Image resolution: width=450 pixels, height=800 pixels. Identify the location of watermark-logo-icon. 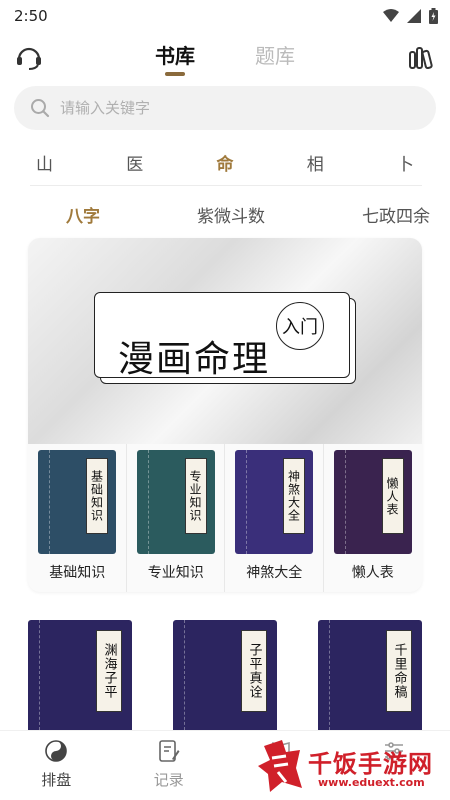
(280, 766).